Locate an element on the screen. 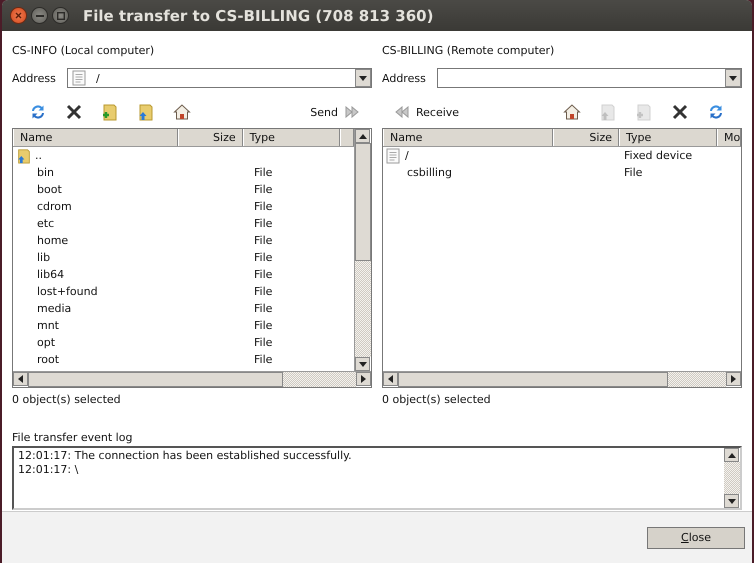 The image size is (754, 563). file-name: opt is located at coordinates (46, 342).